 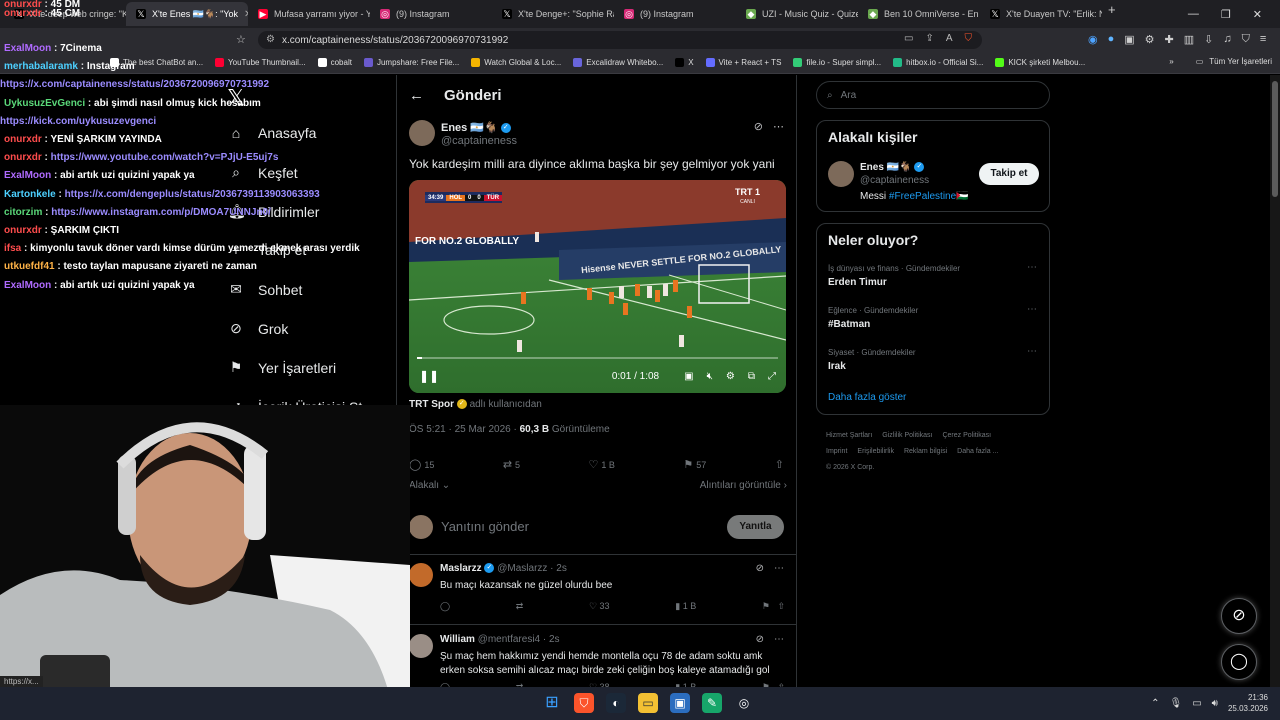 What do you see at coordinates (873, 318) in the screenshot?
I see `trend-item: Eğlence · Gündemdekiler #Batman` at bounding box center [873, 318].